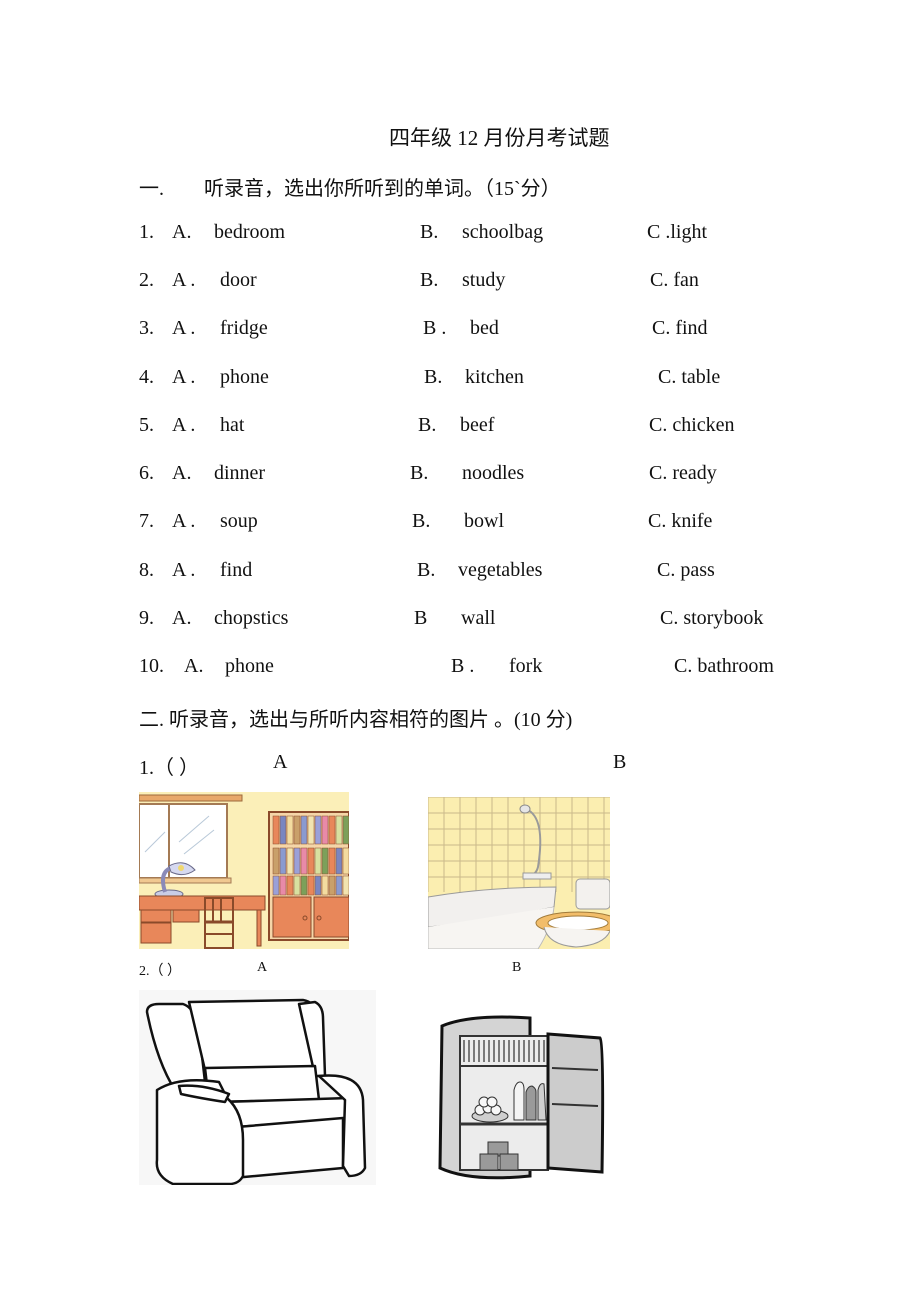 This screenshot has height=1302, width=920. I want to click on option-c: C. bathroom, so click(724, 666).